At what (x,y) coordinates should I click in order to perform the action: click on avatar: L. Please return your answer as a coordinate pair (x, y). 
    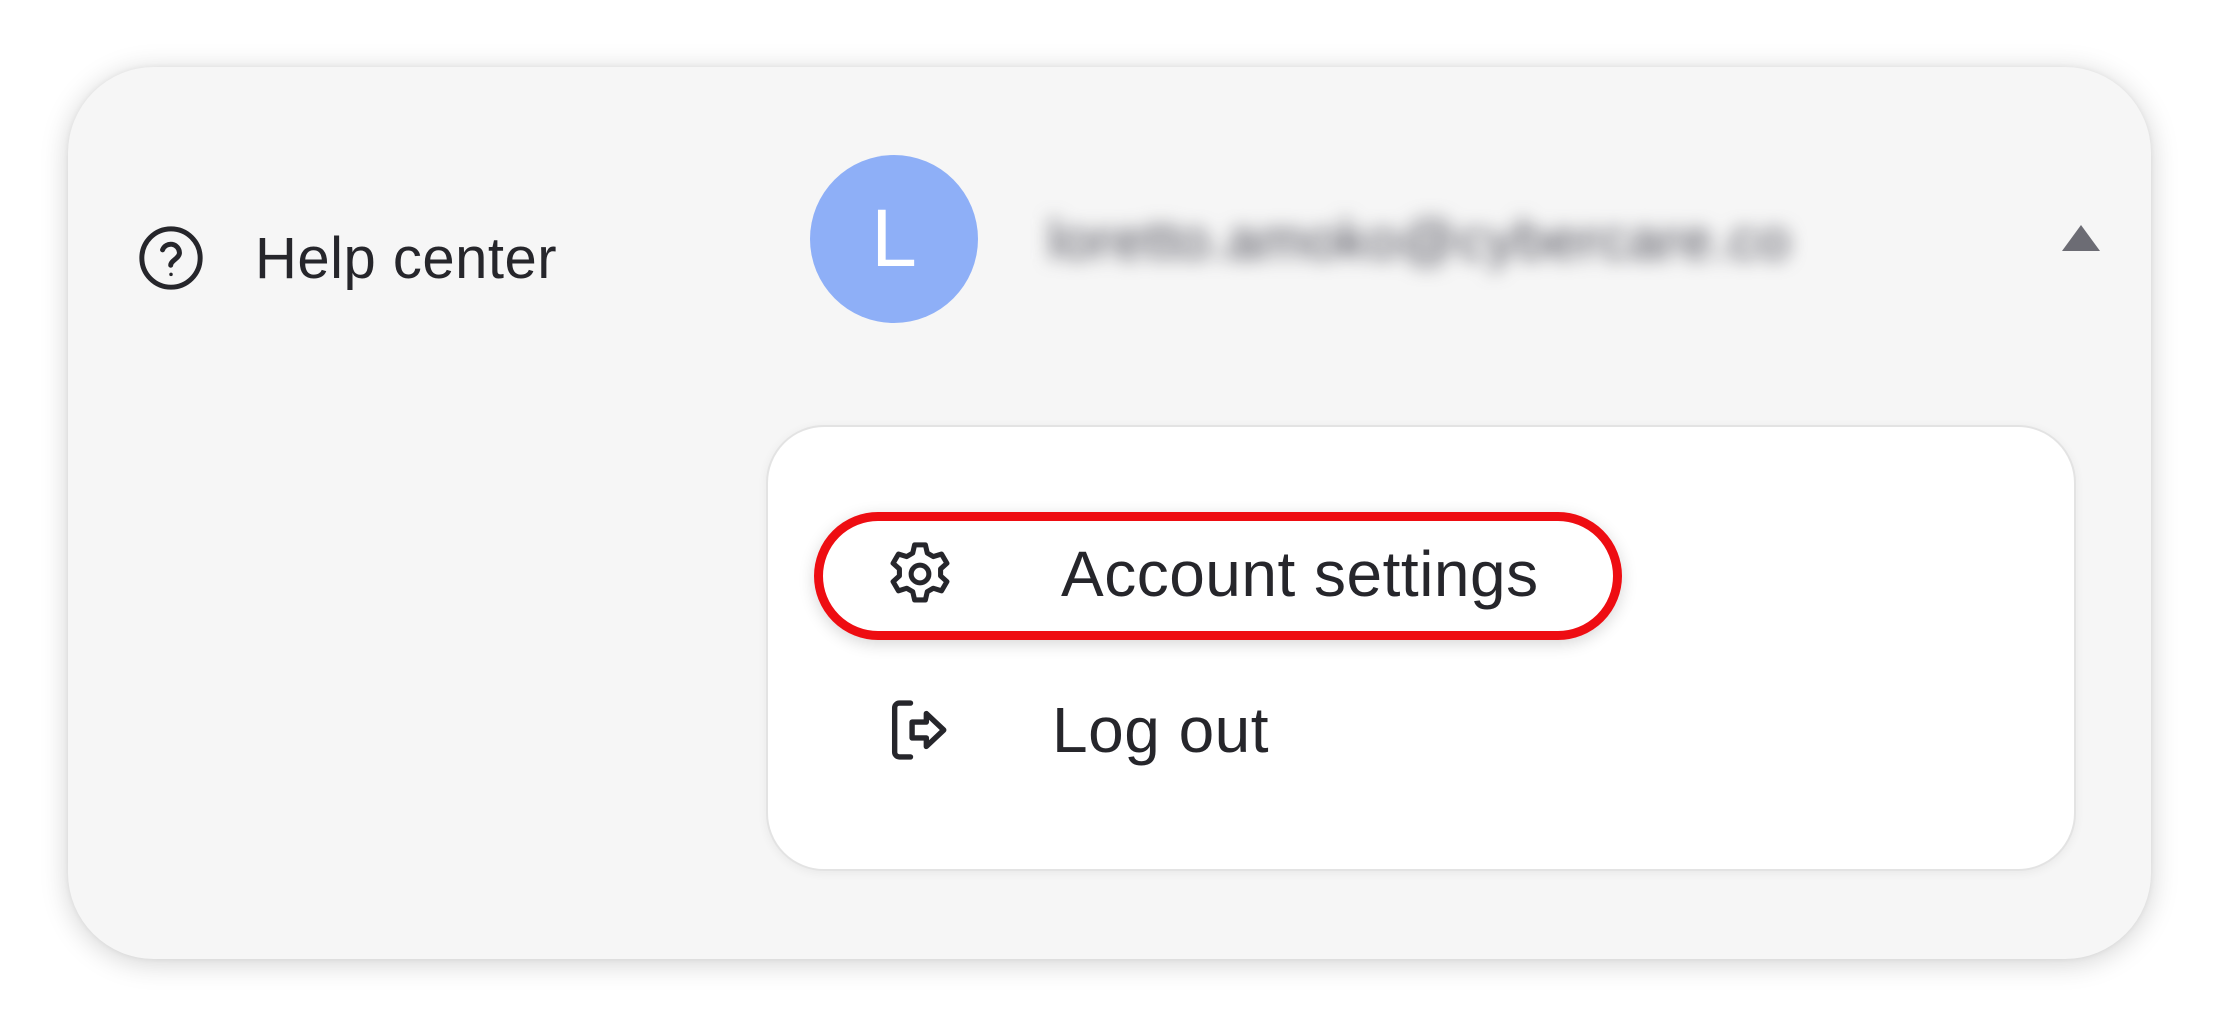
    Looking at the image, I should click on (894, 239).